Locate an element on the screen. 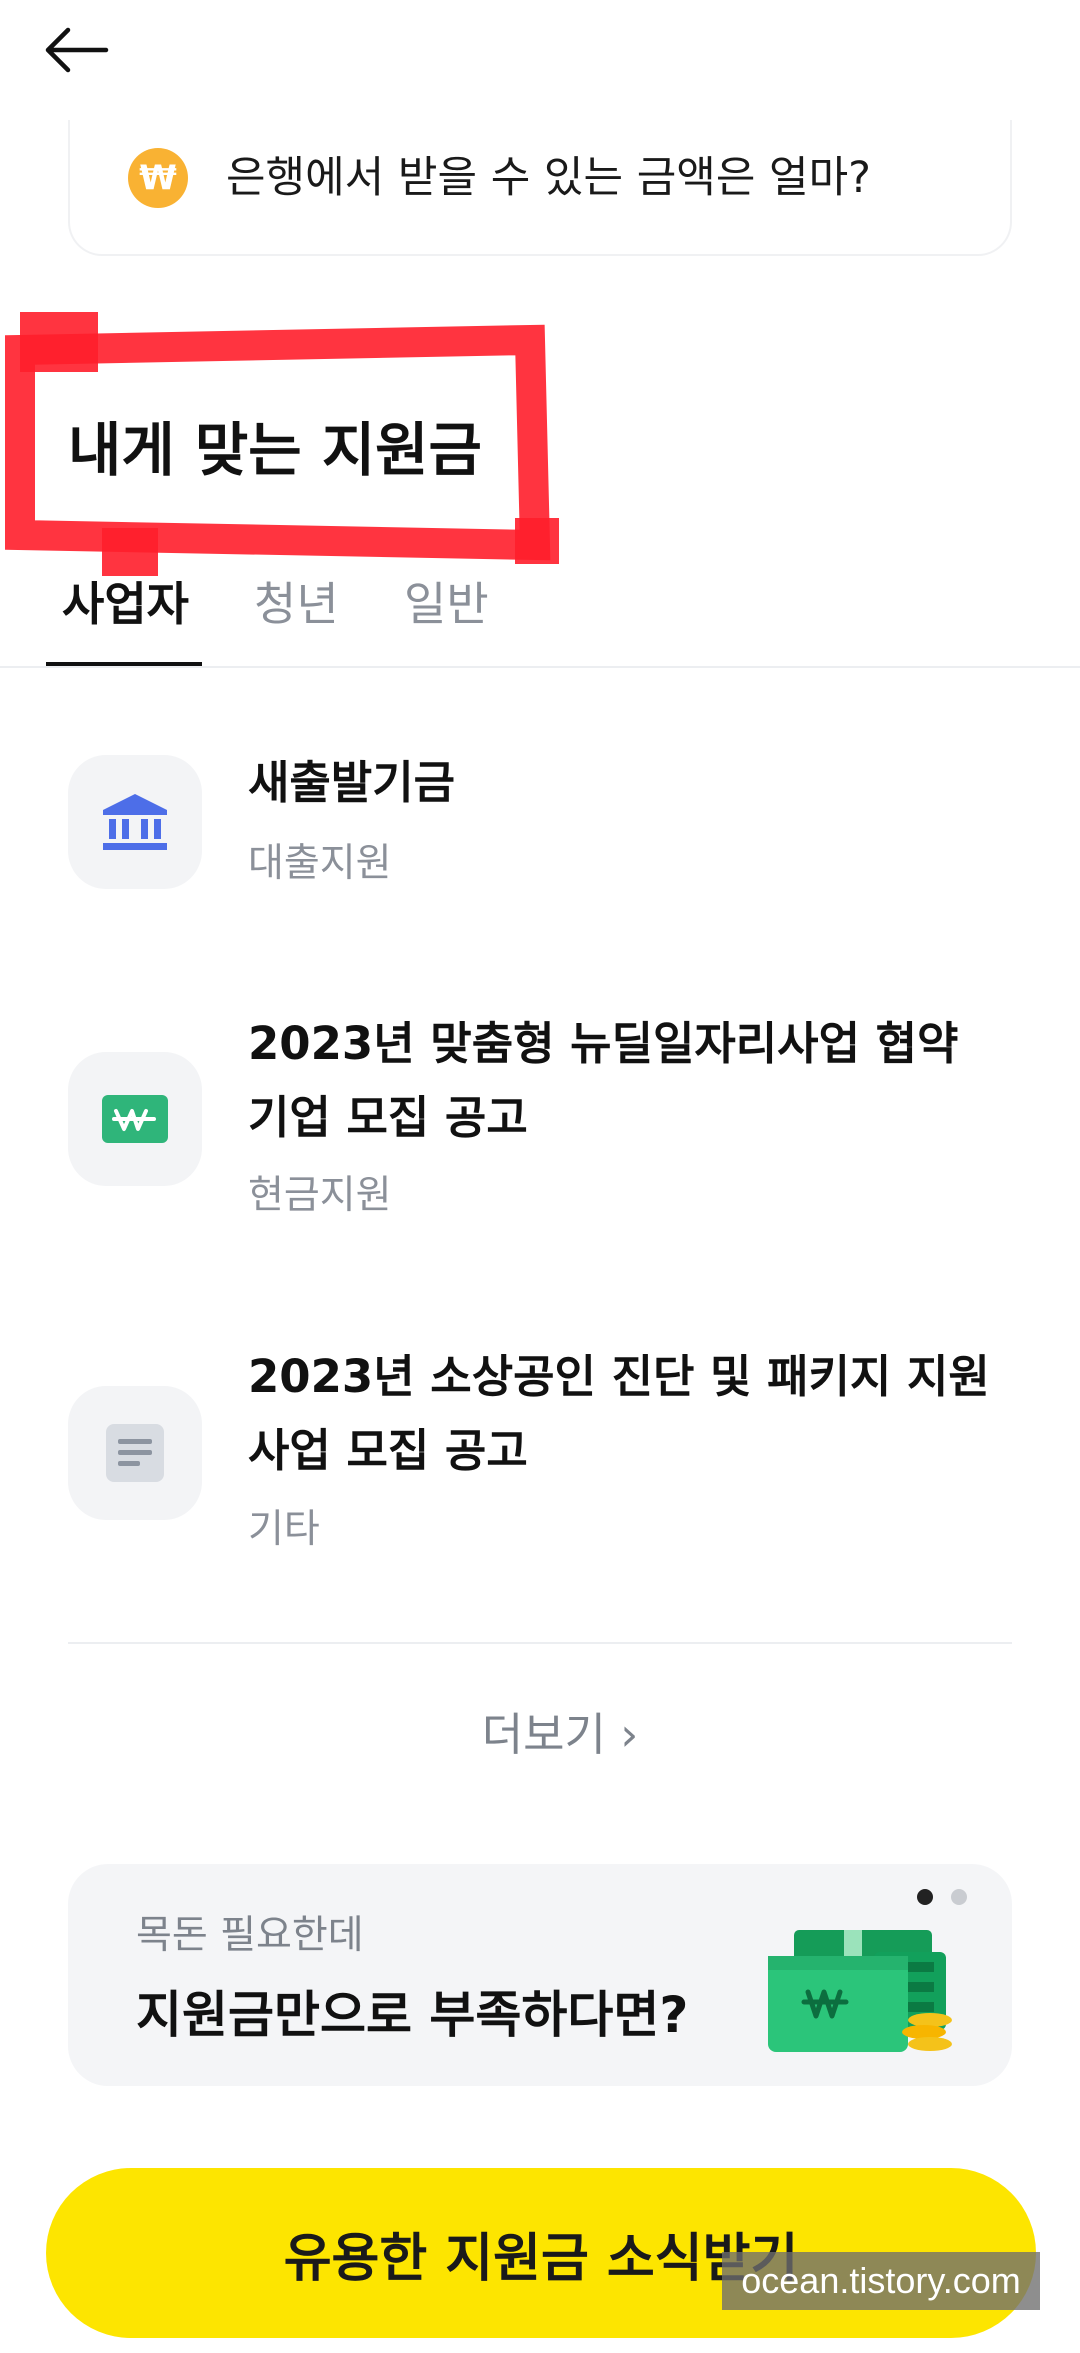  tabs-divider is located at coordinates (540, 667).